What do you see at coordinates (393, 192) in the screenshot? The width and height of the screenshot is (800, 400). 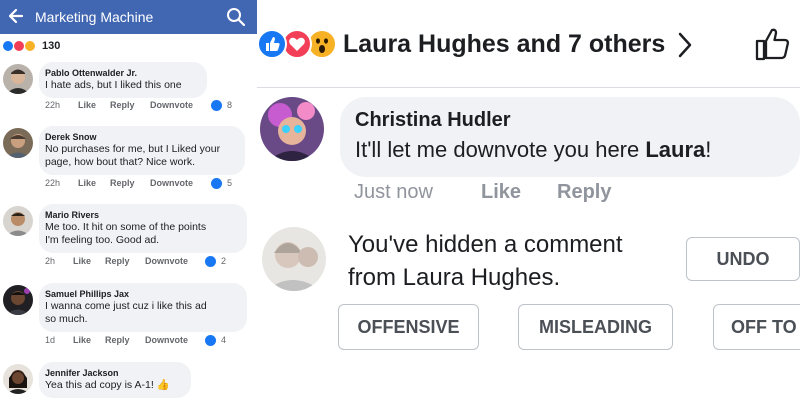 I see `comment-time: Just now` at bounding box center [393, 192].